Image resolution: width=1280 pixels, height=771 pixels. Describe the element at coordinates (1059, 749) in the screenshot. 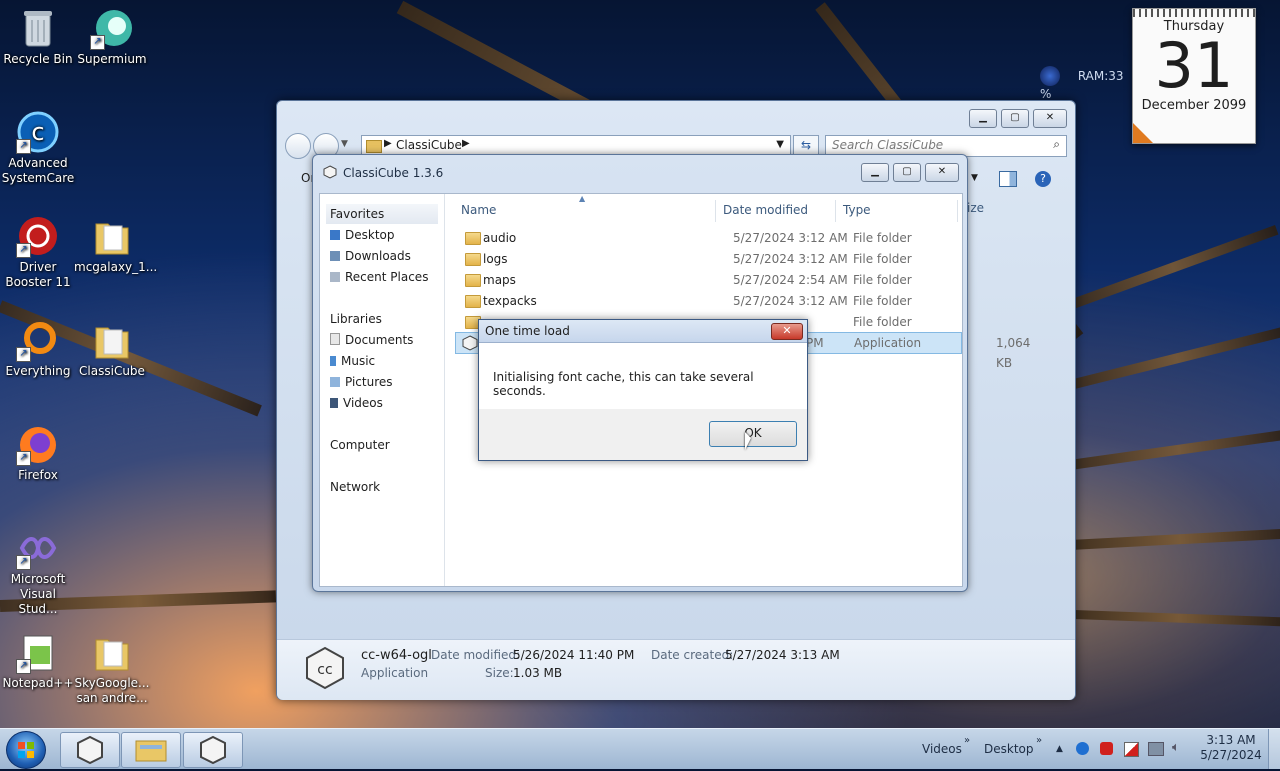

I see `show-hidden-icons: ▲` at that location.